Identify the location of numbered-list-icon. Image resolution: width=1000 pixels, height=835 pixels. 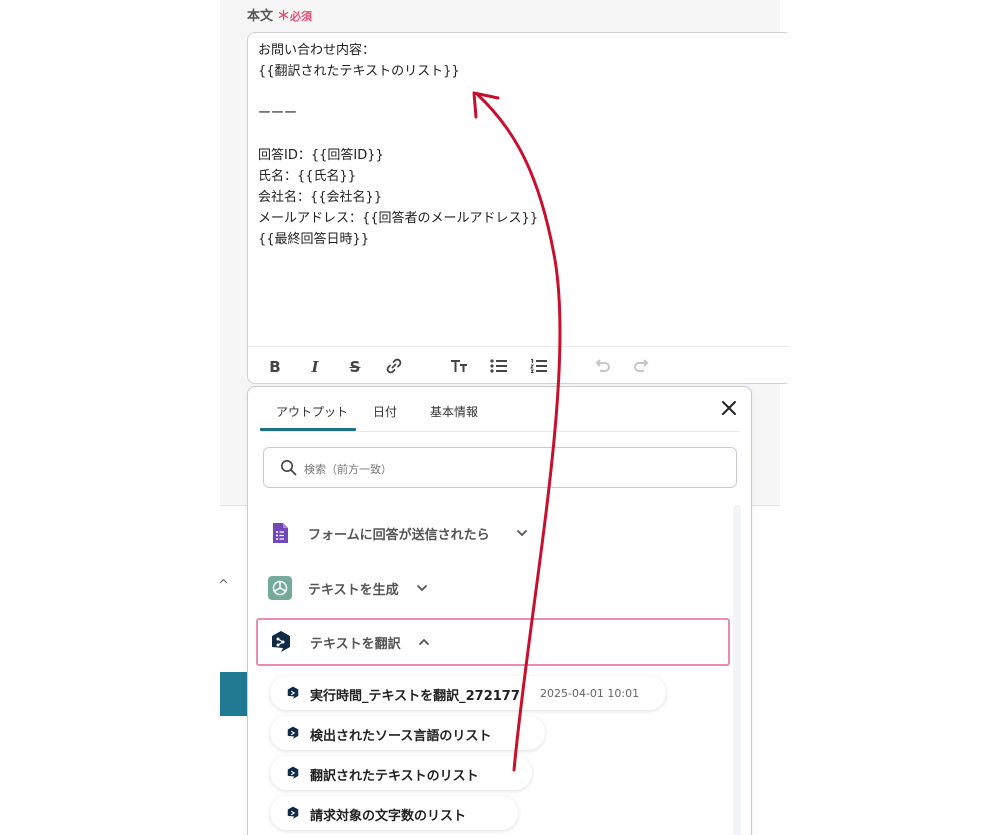
(538, 366).